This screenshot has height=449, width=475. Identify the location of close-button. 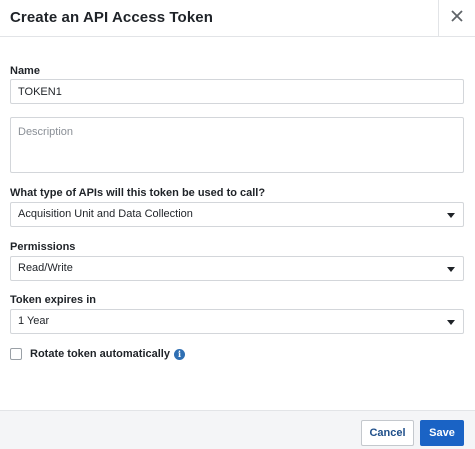
(456, 18).